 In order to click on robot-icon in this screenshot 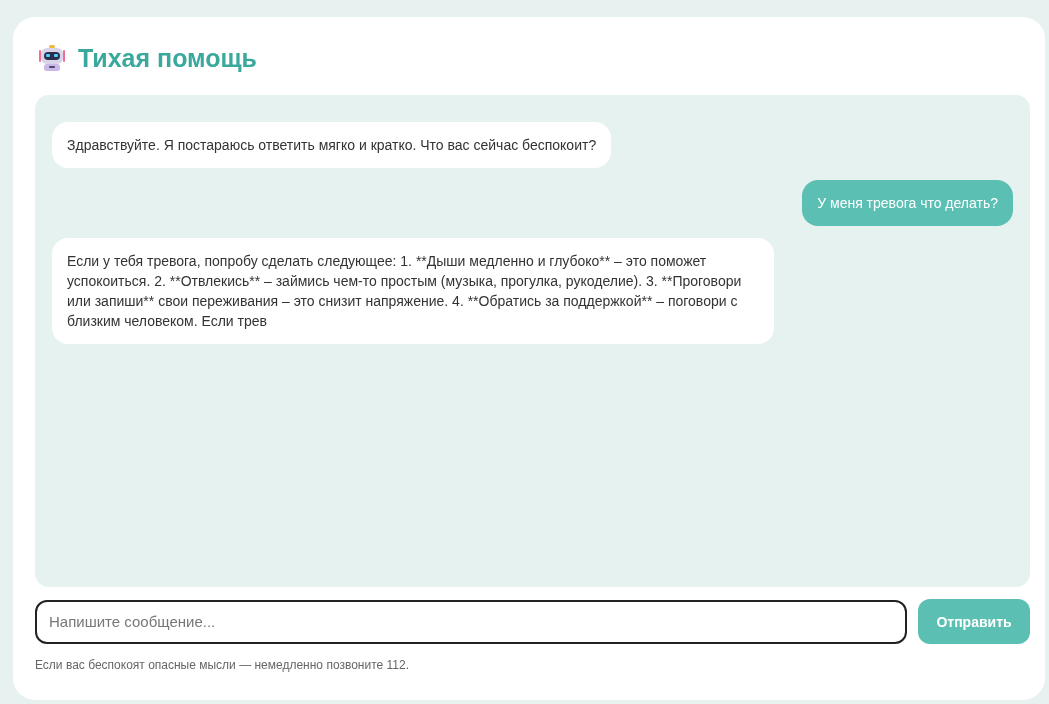, I will do `click(52, 58)`.